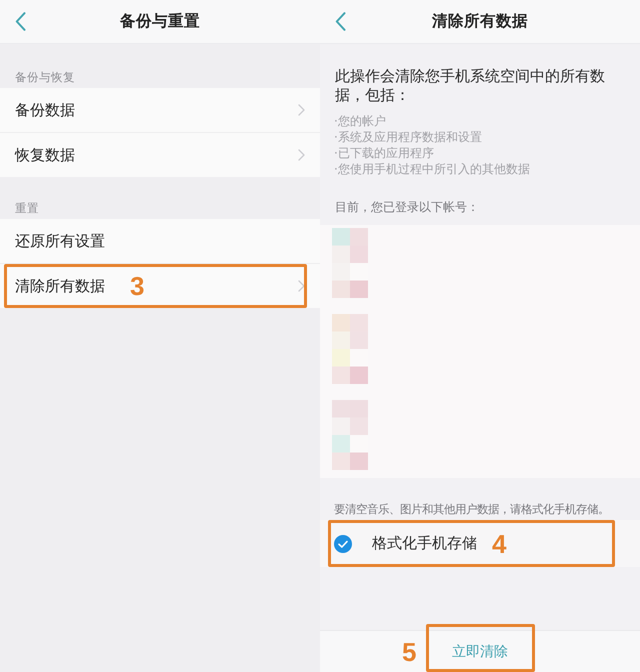 The image size is (640, 672). I want to click on format-notice: 要清空音乐、图片和其他用户数据，请格式化手机存储。, so click(471, 509).